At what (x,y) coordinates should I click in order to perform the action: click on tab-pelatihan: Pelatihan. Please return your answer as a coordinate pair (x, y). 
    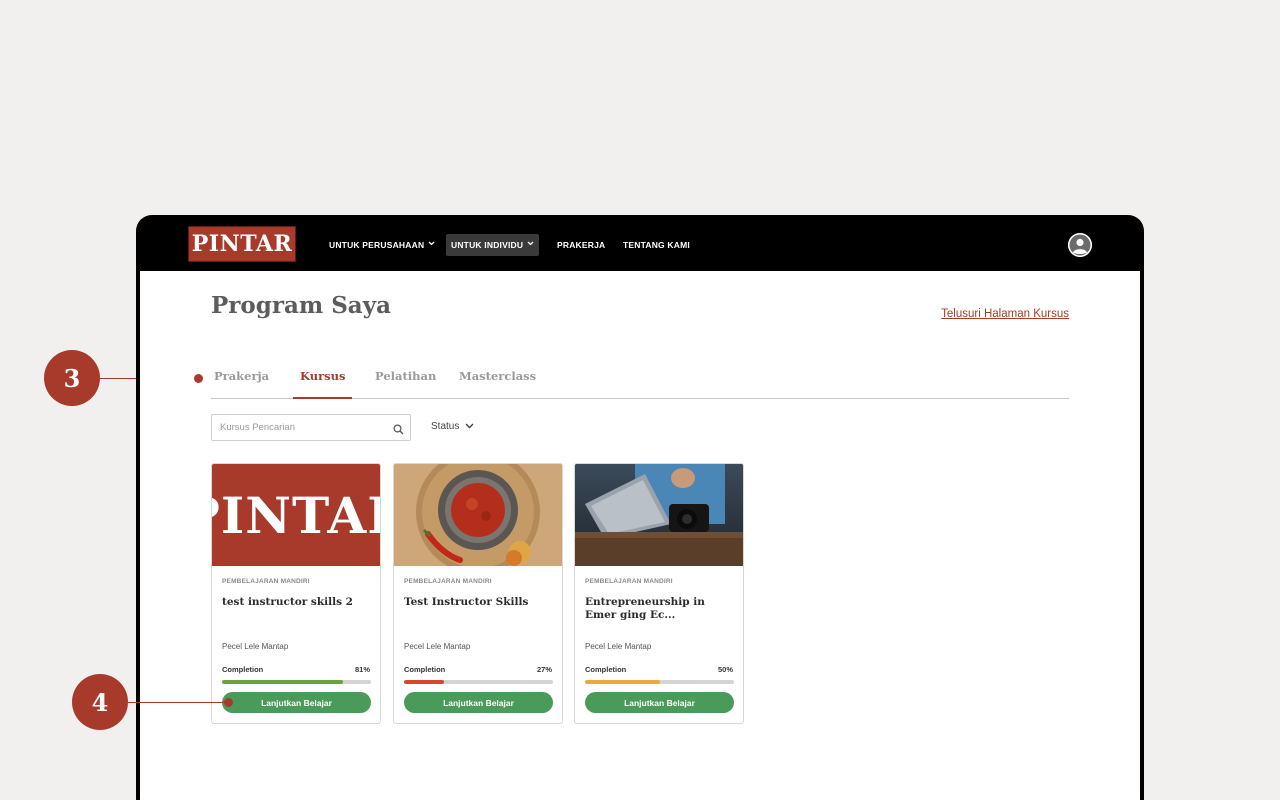
    Looking at the image, I should click on (405, 384).